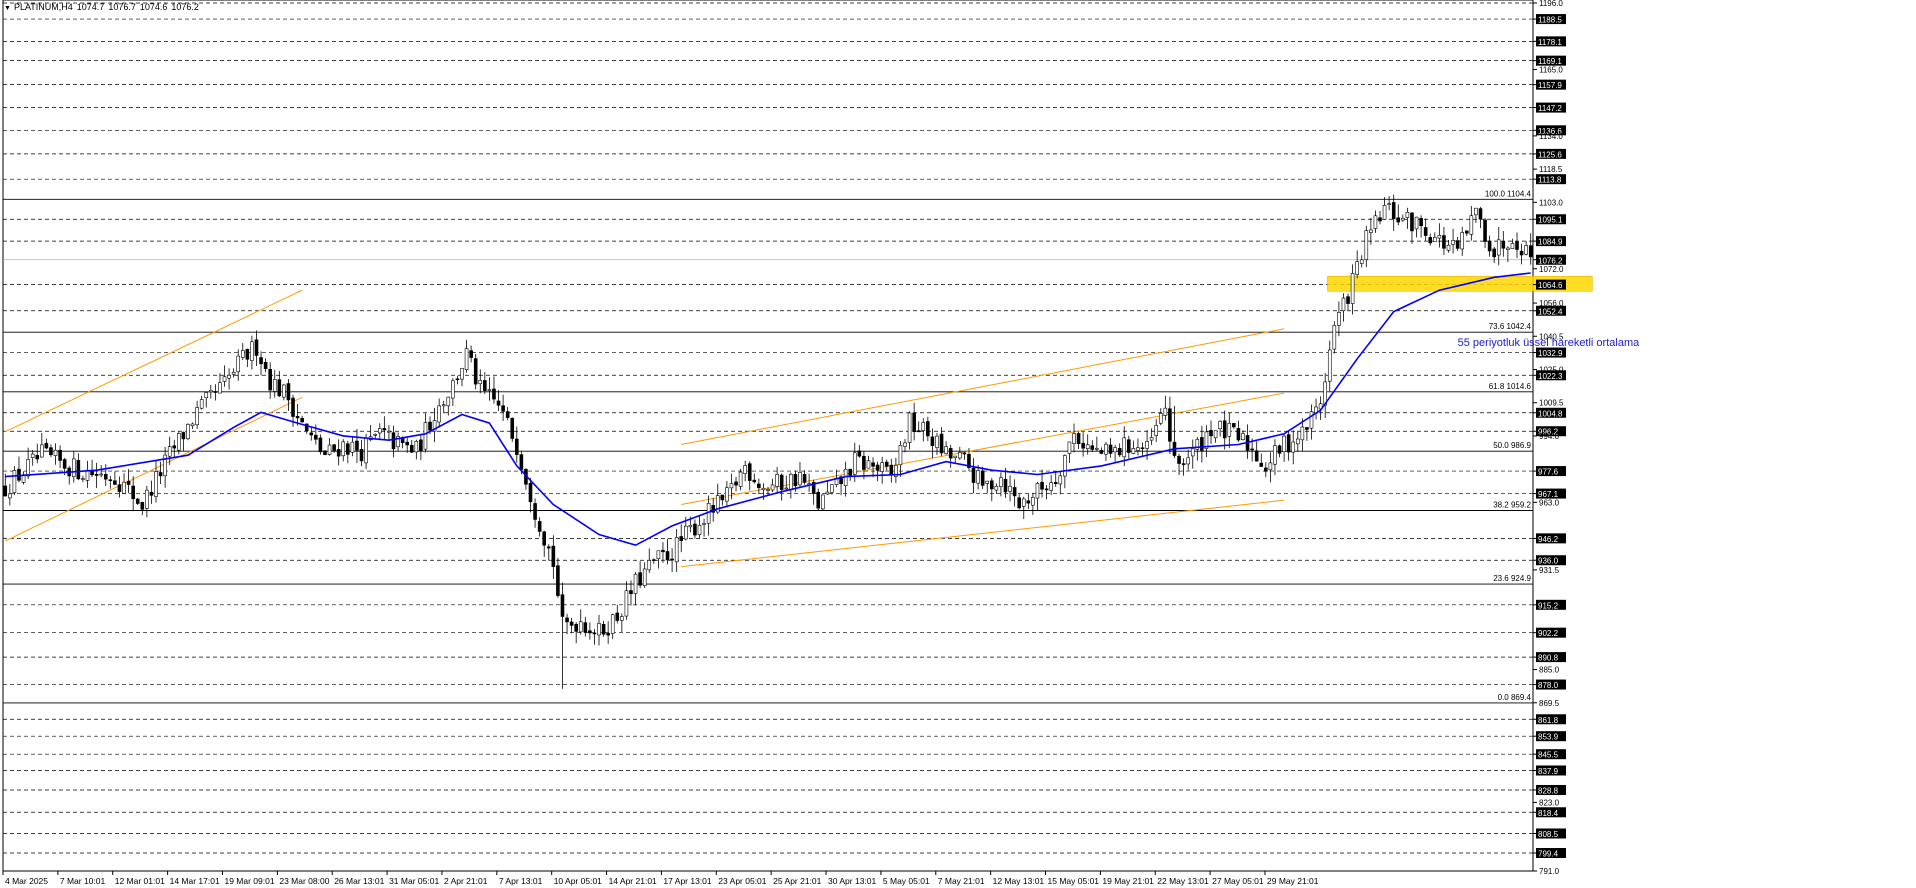 This screenshot has height=888, width=1916. I want to click on x-tick-label: 7 May 21:01, so click(961, 881).